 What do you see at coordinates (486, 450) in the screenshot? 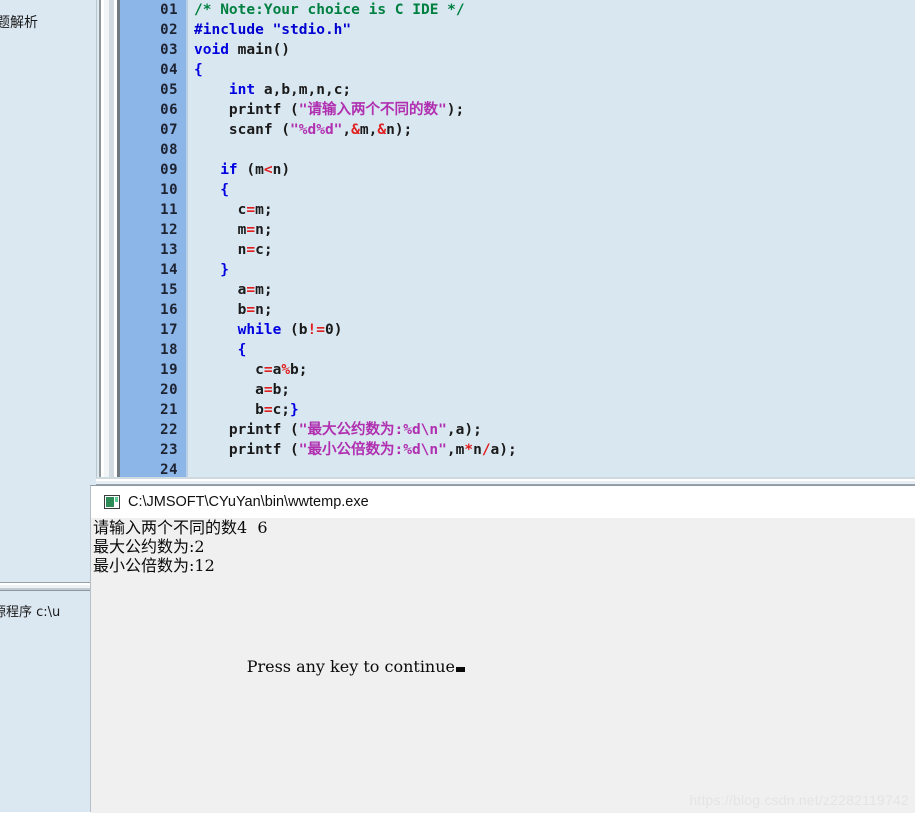
I see `code-token-operator: /` at bounding box center [486, 450].